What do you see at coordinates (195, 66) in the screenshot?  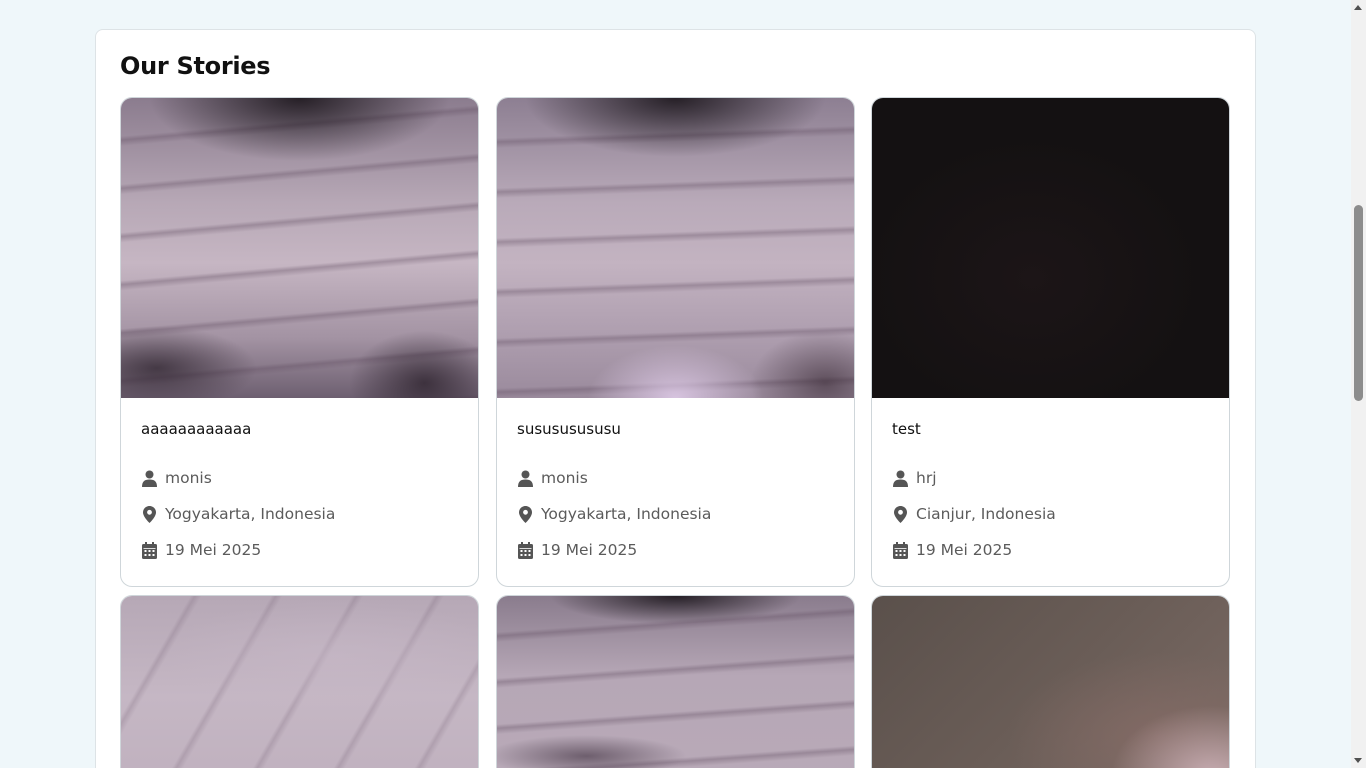 I see `section-title: Our Stories` at bounding box center [195, 66].